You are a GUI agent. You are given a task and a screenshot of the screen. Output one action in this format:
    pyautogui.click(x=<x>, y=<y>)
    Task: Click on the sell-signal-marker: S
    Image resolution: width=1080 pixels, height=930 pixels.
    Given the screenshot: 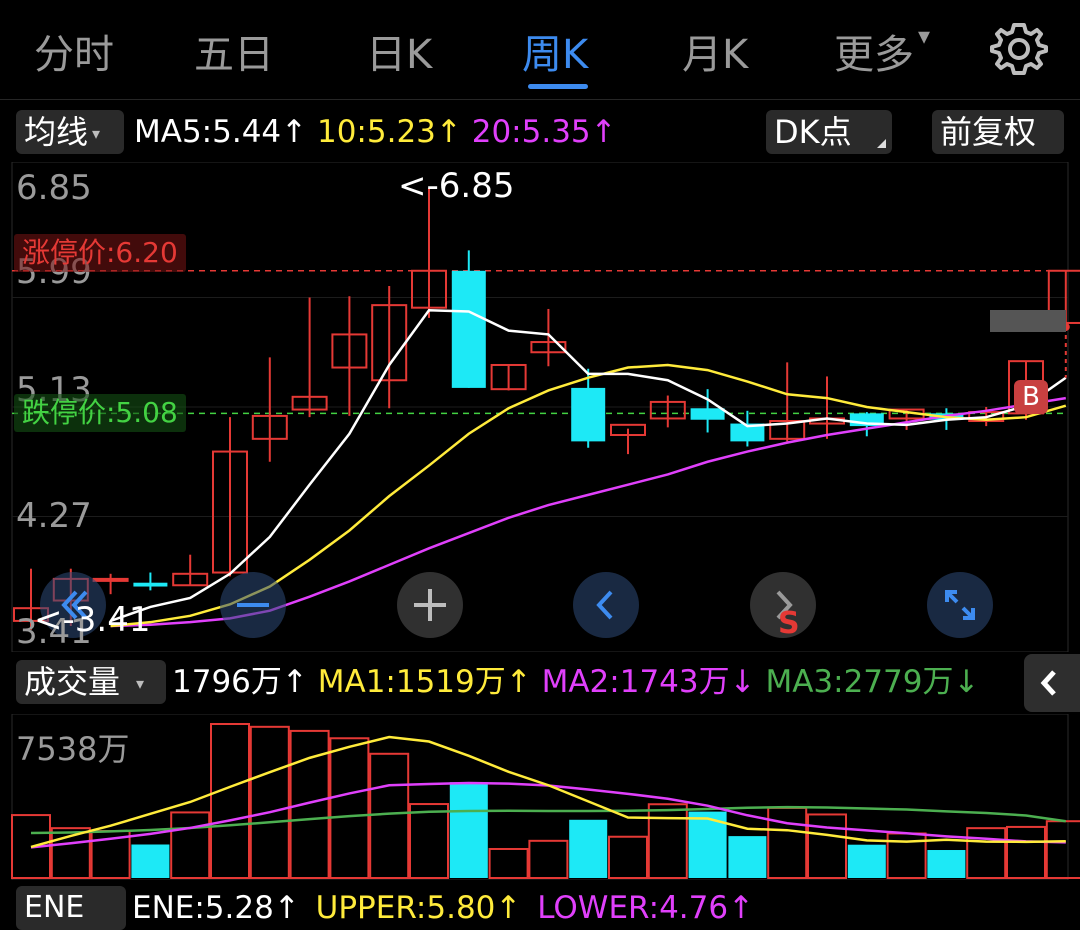 What is the action you would take?
    pyautogui.click(x=789, y=623)
    